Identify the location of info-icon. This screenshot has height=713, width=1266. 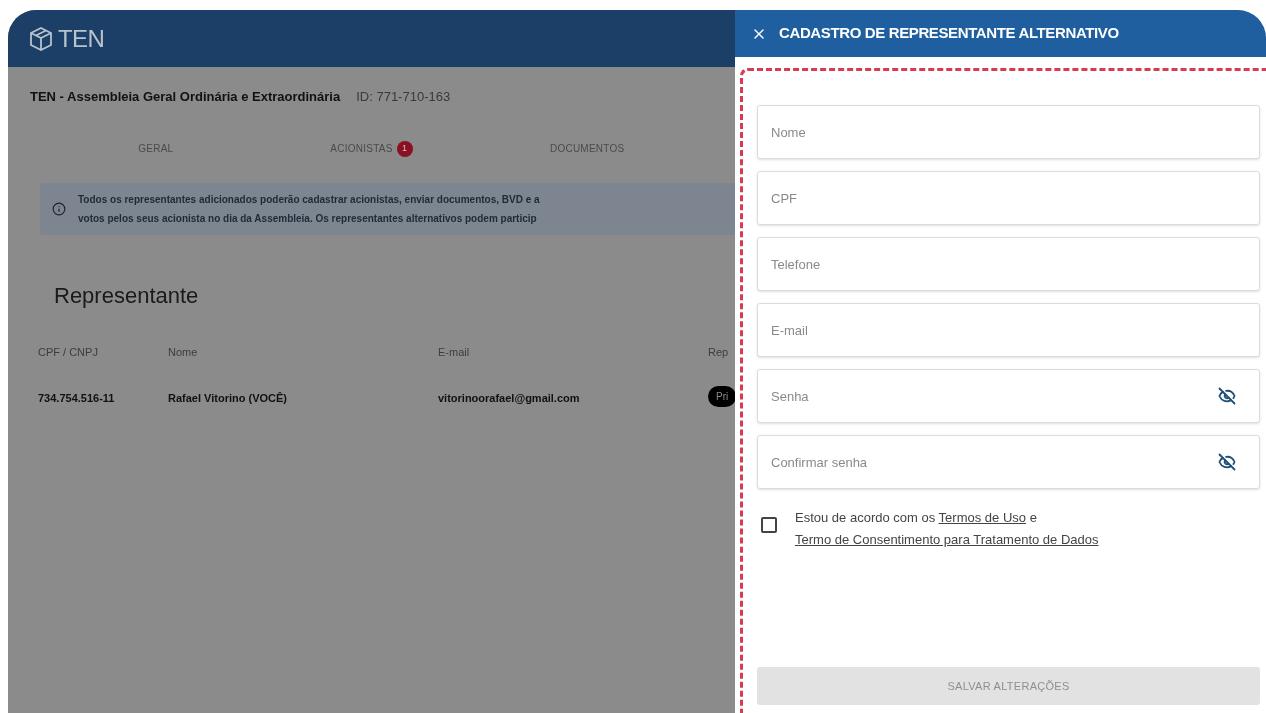
(59, 208).